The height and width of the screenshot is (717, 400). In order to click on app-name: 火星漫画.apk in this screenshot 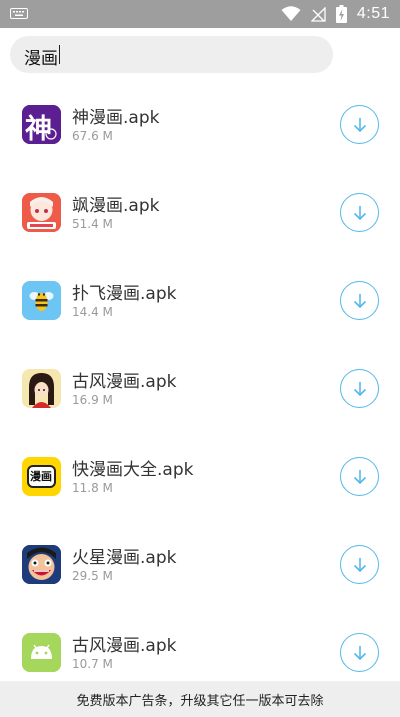, I will do `click(124, 558)`.